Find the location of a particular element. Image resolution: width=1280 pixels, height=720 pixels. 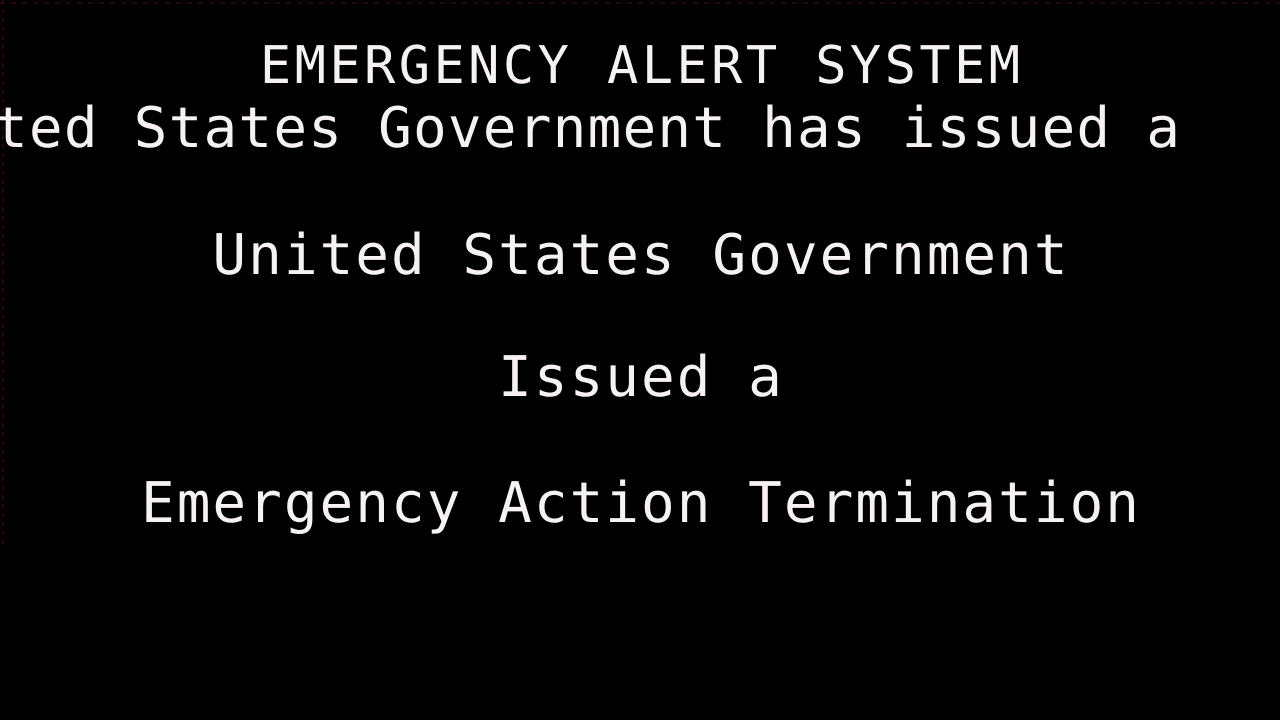

eas-body-line-event-type: Emergency Action Termination is located at coordinates (640, 503).